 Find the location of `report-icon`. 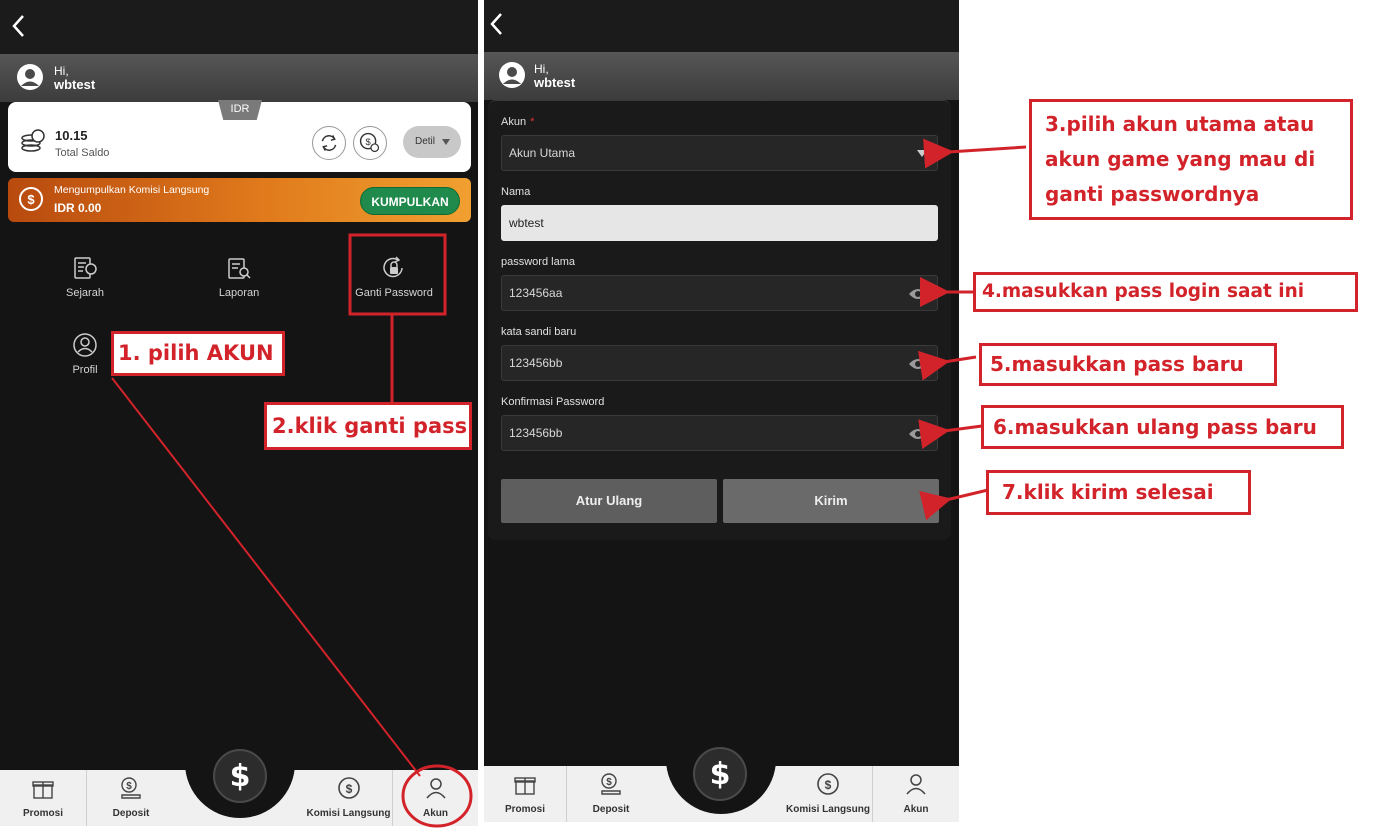

report-icon is located at coordinates (239, 268).